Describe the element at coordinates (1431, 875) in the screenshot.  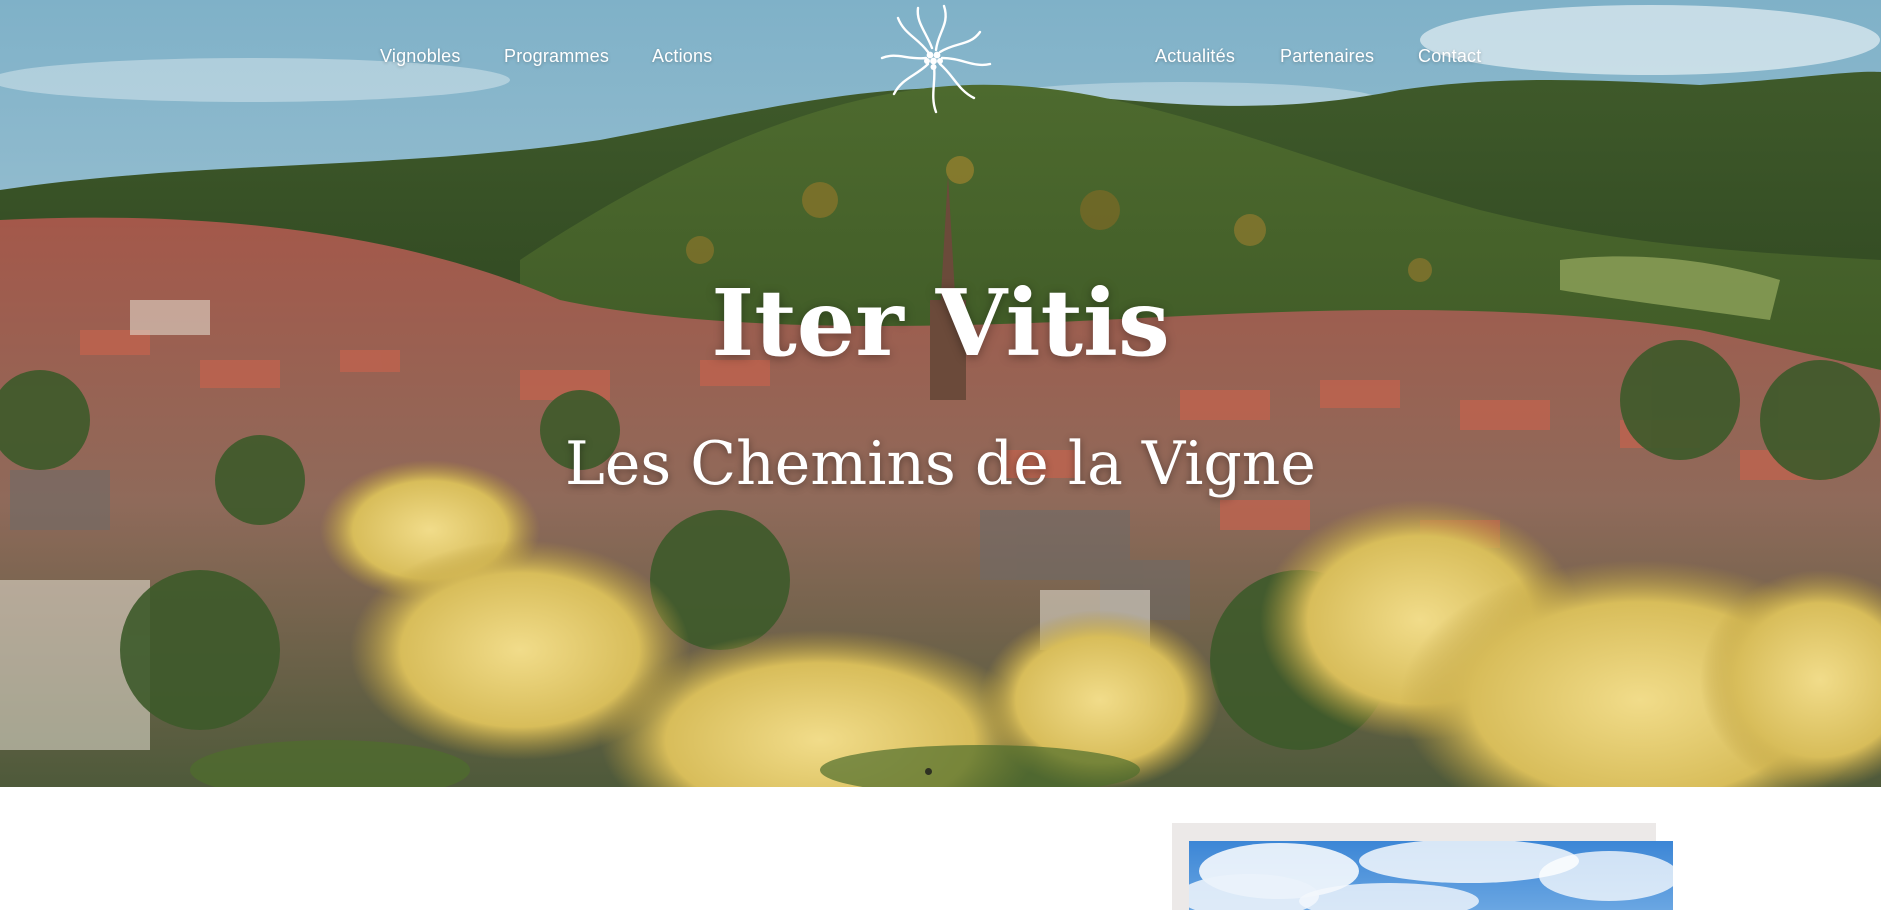
I see `card-image` at that location.